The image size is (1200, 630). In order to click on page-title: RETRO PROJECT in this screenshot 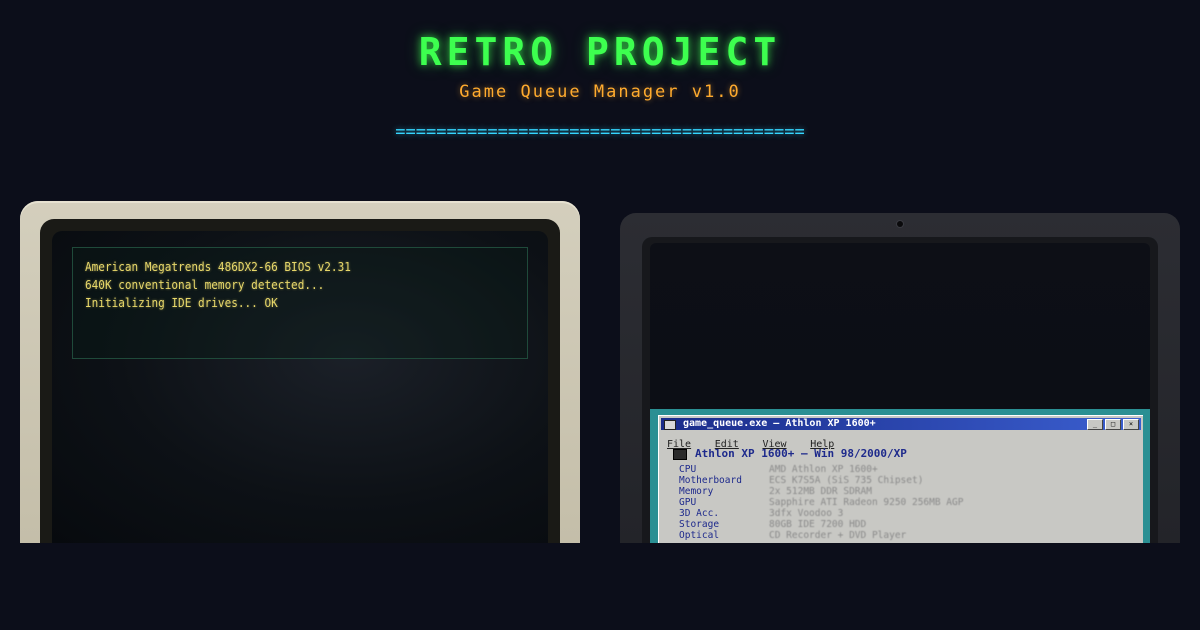, I will do `click(600, 52)`.